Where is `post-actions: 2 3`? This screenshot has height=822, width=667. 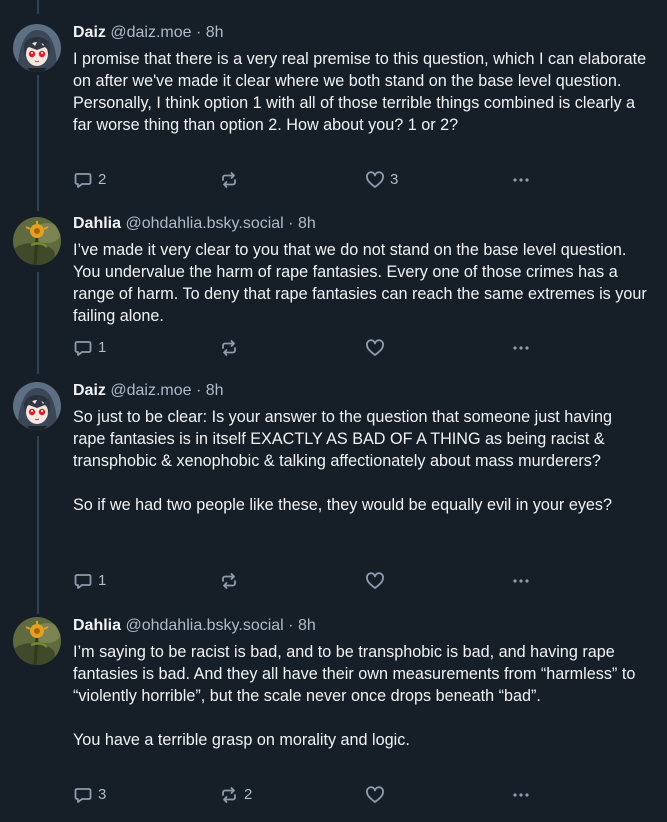
post-actions: 2 3 is located at coordinates (308, 180).